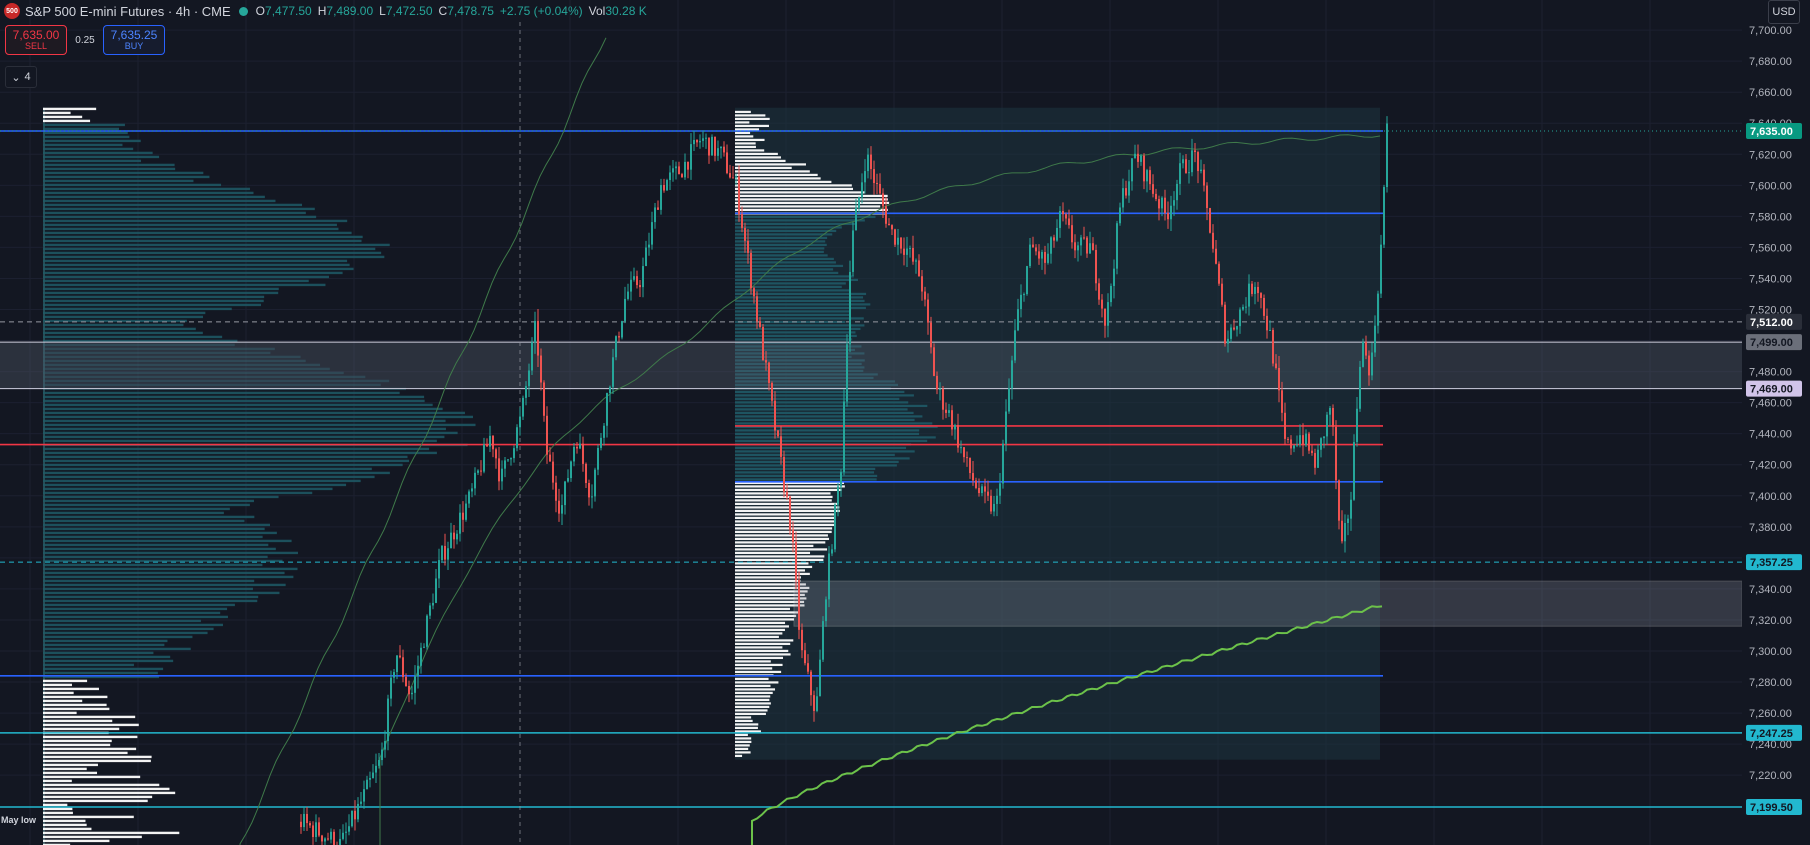  I want to click on sell-button: 7,635.00 SELL, so click(36, 40).